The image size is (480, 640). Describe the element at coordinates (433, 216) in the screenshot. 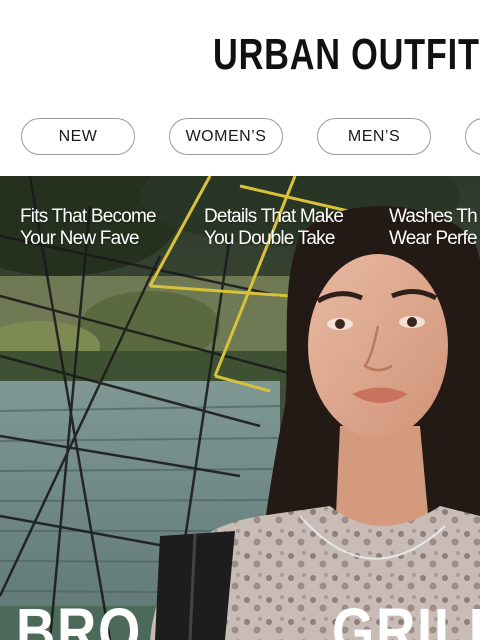

I see `caption-line: Washes Th` at that location.